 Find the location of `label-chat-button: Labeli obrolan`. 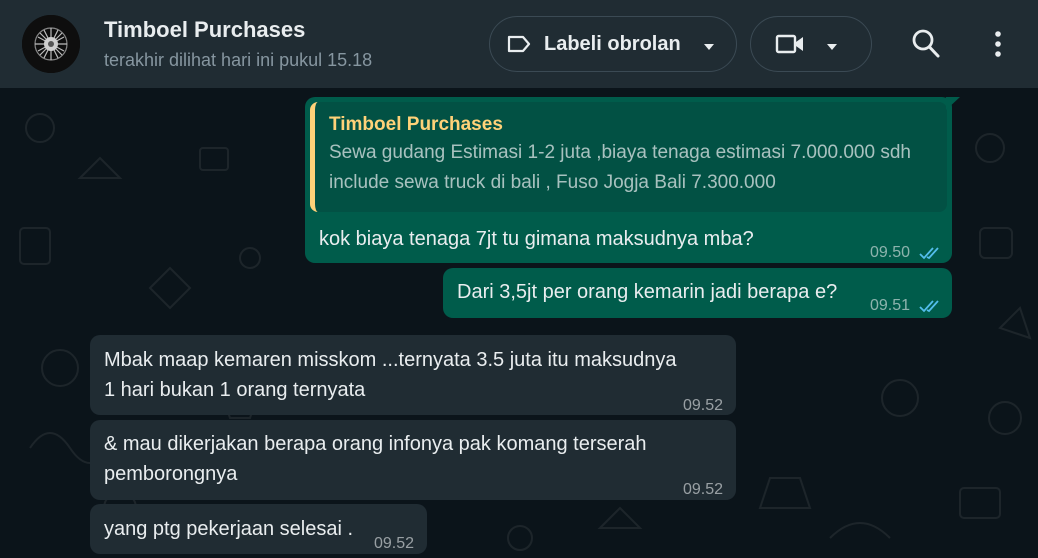

label-chat-button: Labeli obrolan is located at coordinates (613, 44).